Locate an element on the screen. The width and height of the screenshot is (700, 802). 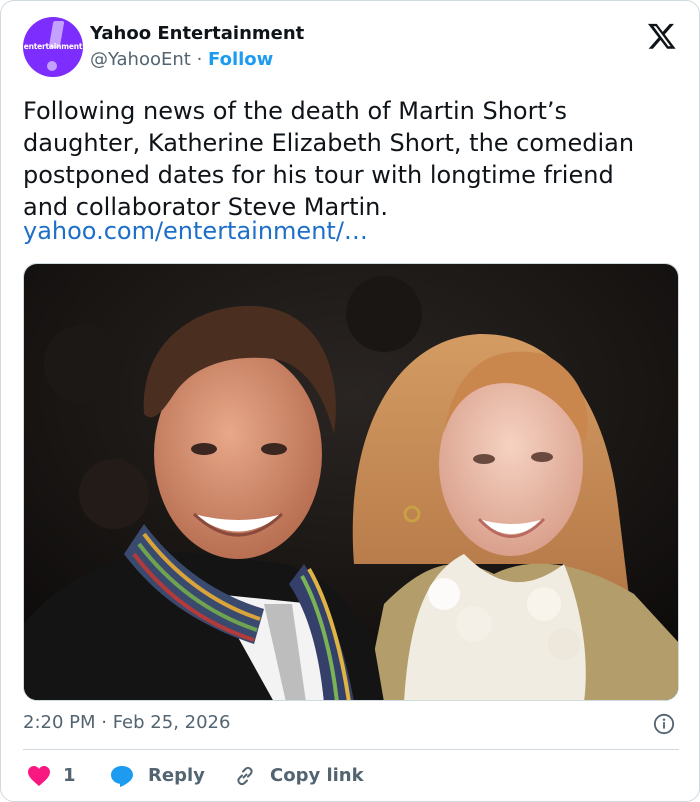
reply-icon is located at coordinates (122, 776).